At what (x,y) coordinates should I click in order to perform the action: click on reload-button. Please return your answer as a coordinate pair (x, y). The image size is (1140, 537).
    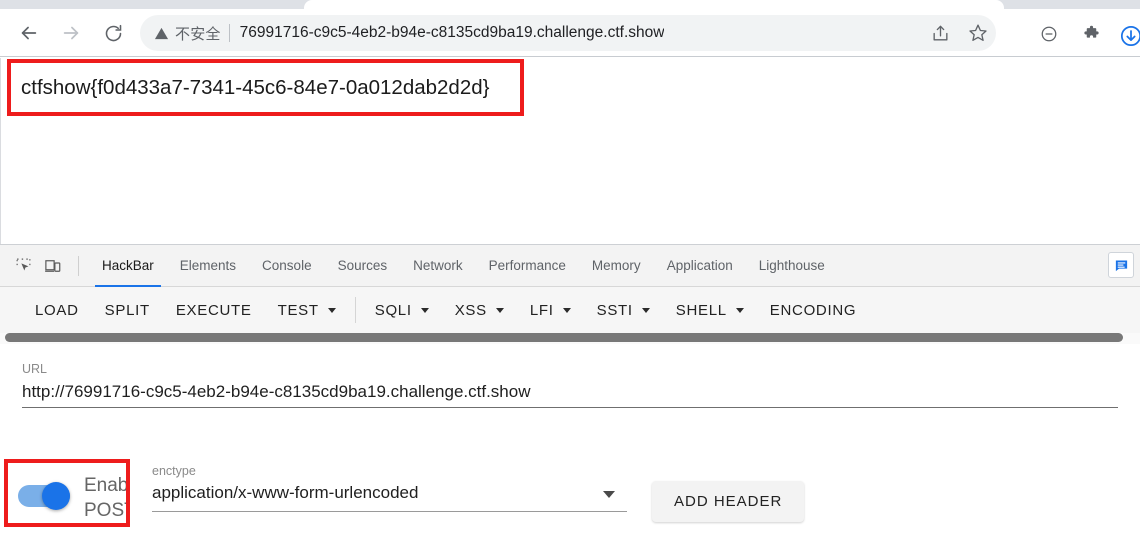
    Looking at the image, I should click on (113, 33).